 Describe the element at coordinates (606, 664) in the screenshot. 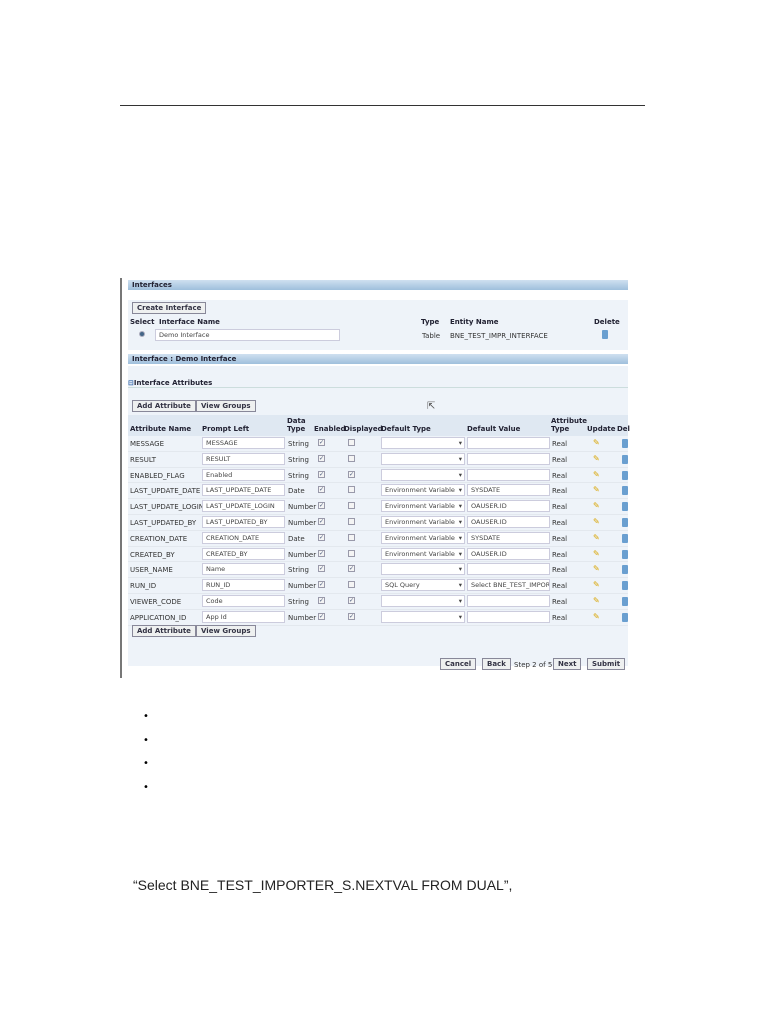

I see `submit-button: Submit` at that location.